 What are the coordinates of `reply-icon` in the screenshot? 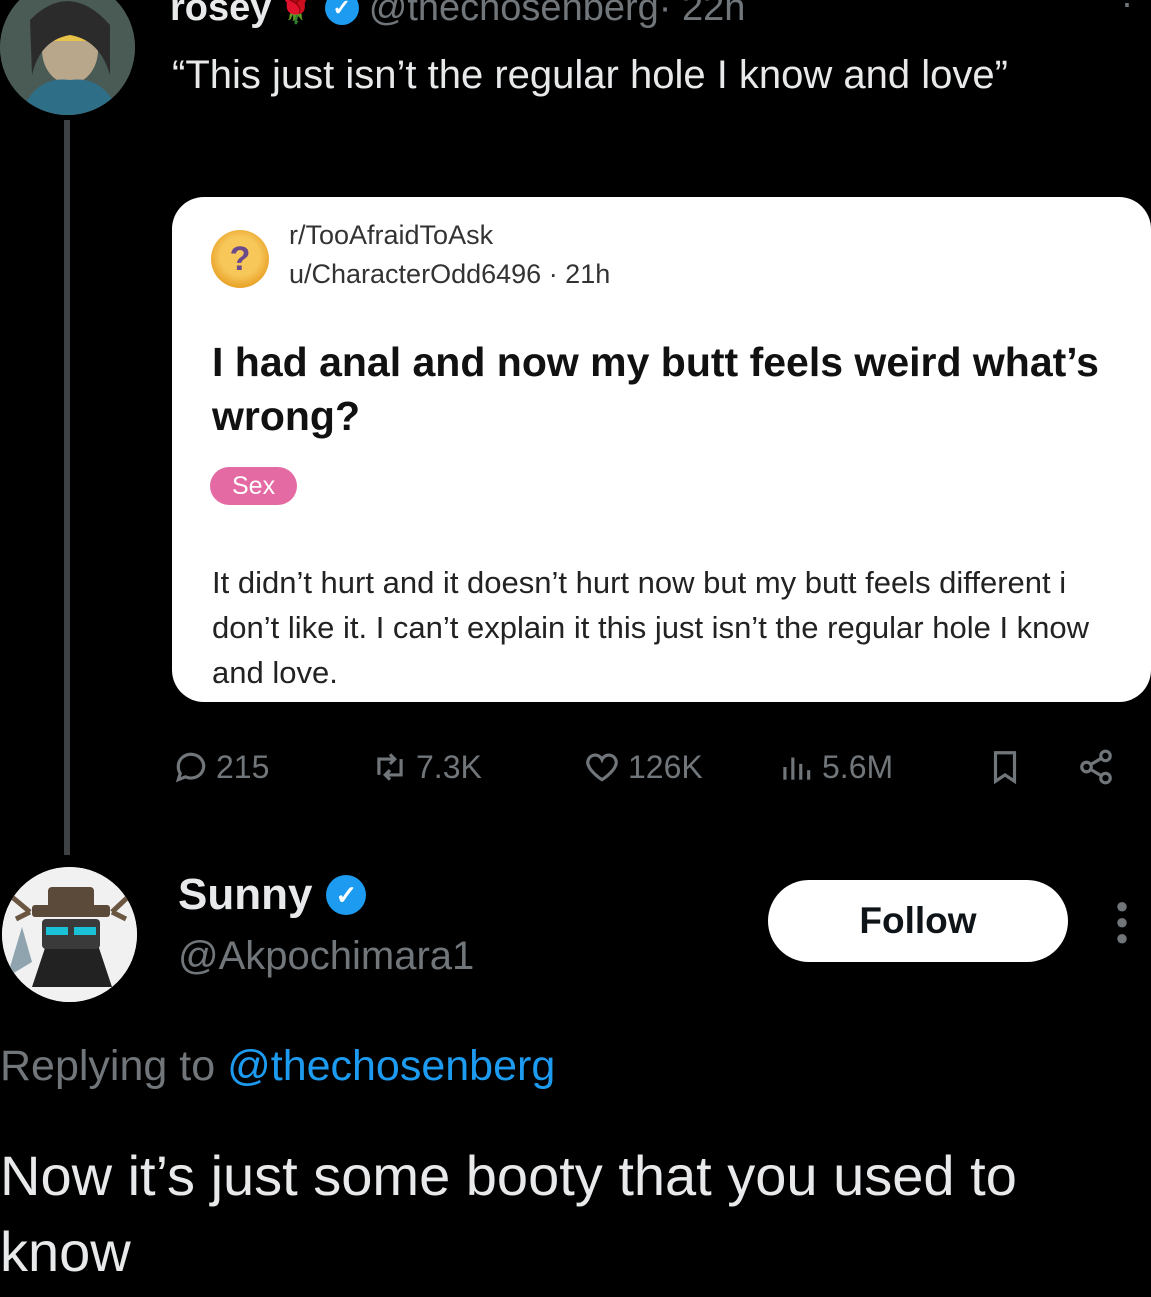 It's located at (190, 767).